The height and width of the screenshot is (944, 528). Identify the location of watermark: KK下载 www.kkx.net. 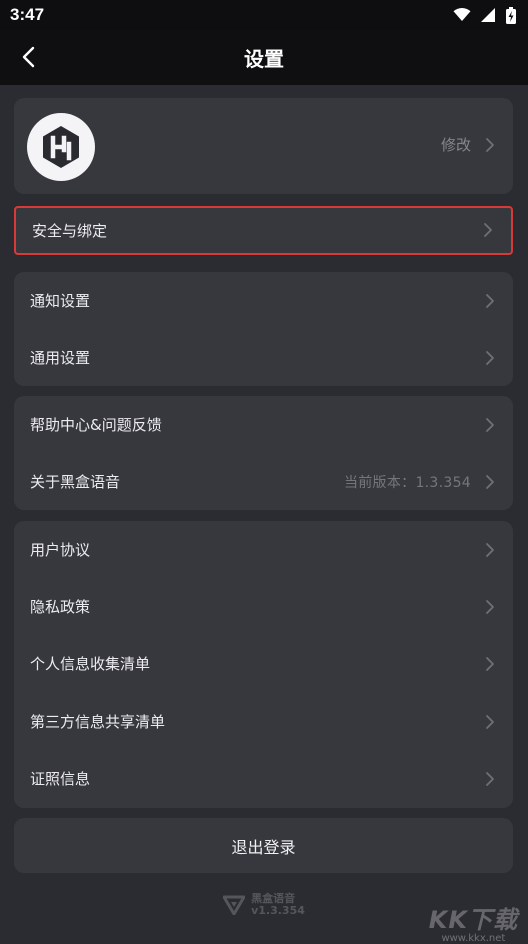
(473, 922).